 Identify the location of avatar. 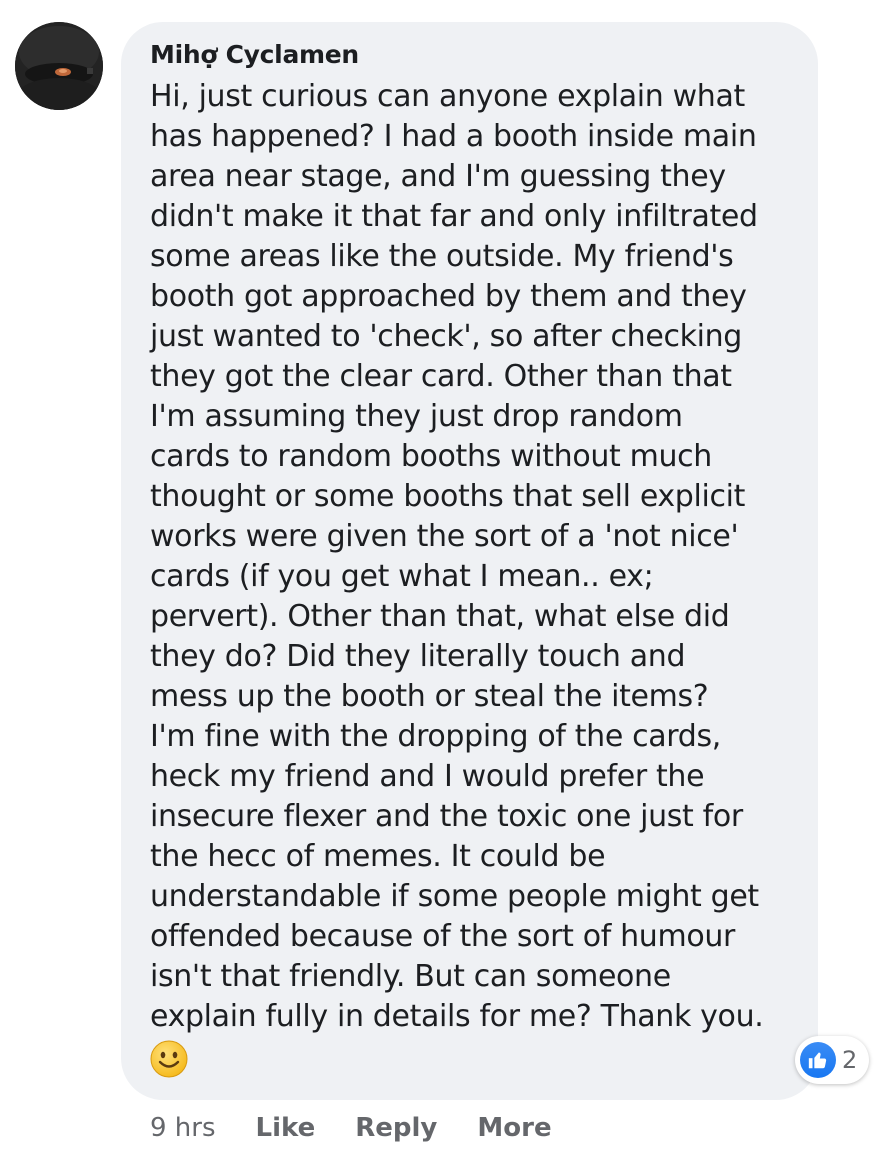
(59, 66).